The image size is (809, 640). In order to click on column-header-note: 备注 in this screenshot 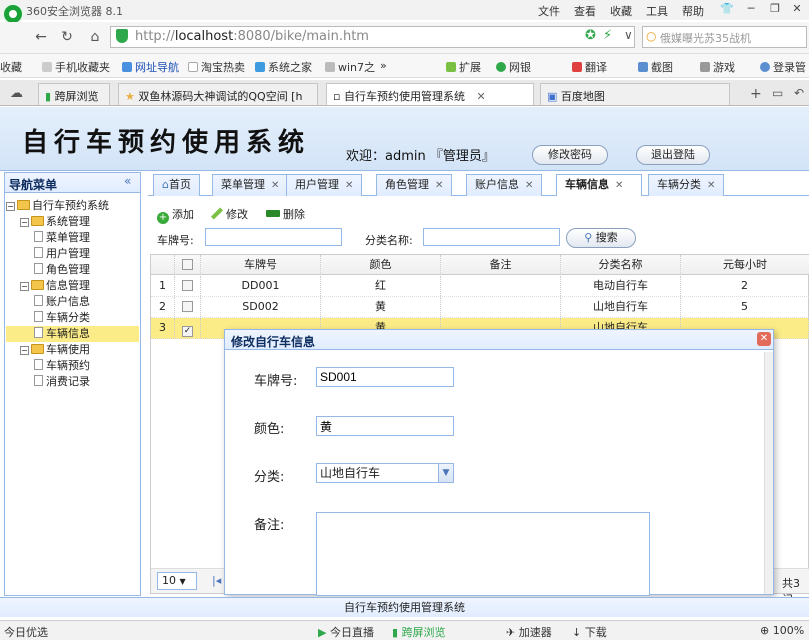, I will do `click(501, 265)`.